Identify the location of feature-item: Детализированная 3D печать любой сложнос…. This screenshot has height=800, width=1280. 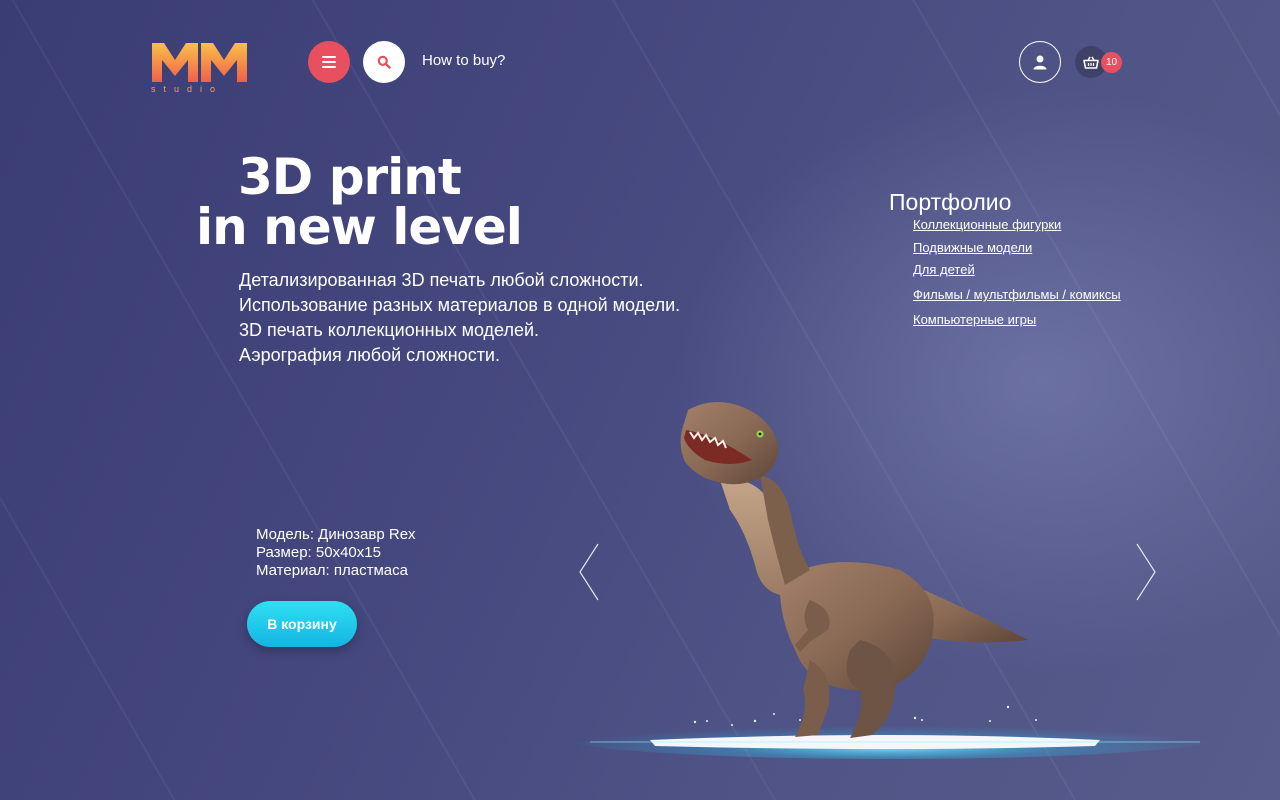
(441, 280).